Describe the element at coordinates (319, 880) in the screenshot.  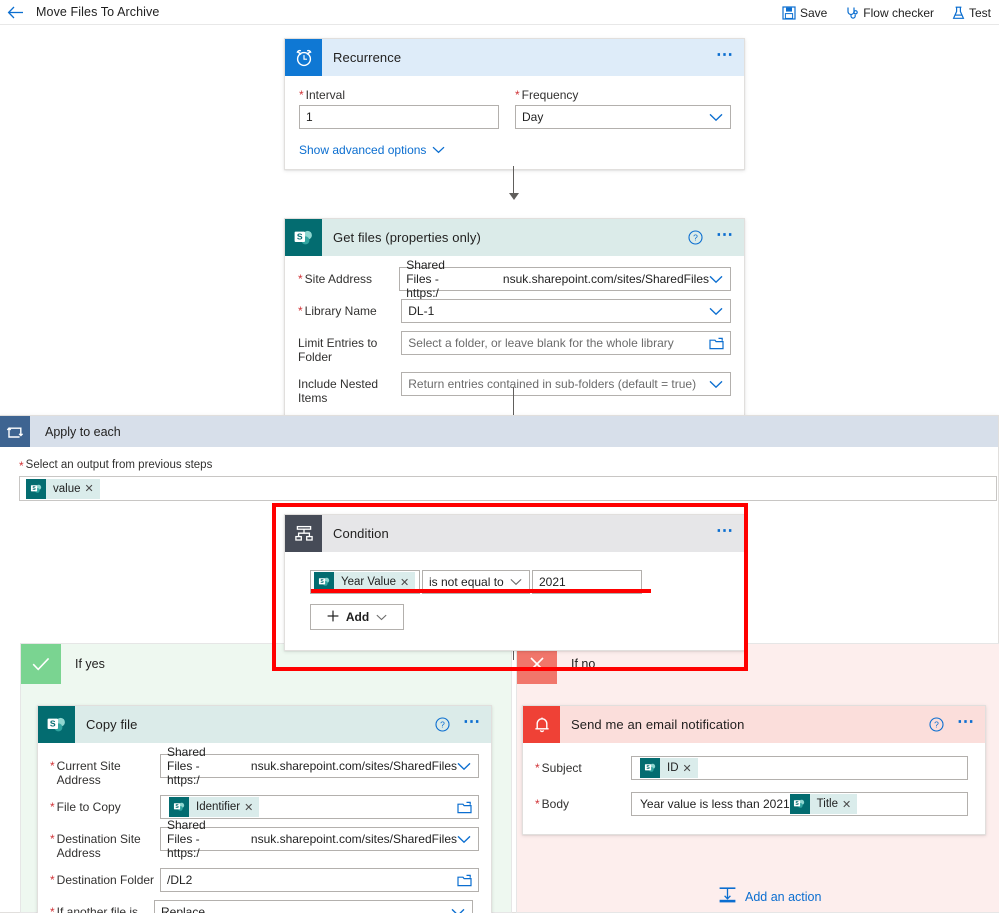
I see `destination-folder-input: /DL2` at that location.